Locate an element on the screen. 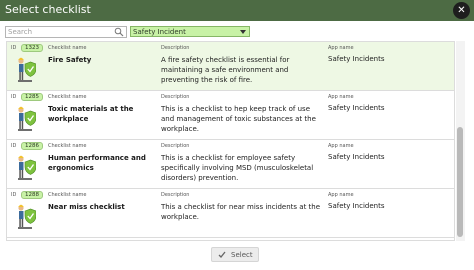  checklist-name: Near miss checklist is located at coordinates (86, 207).